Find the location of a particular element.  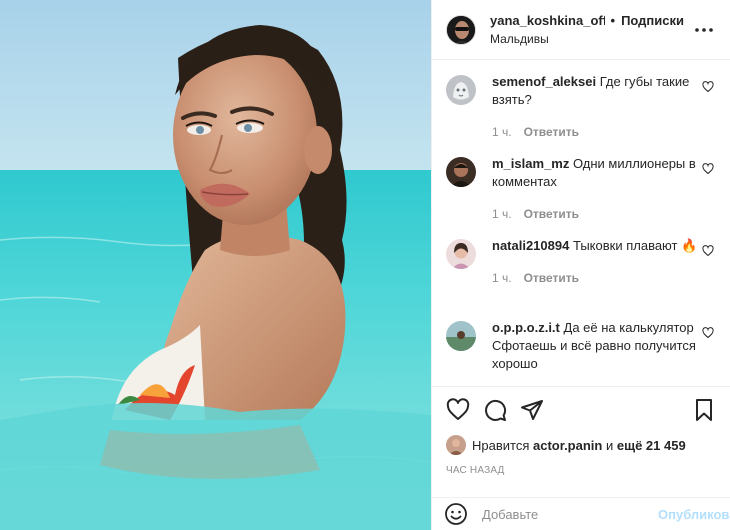

header-text: yana_koshkina_offic • Подписки Мальдивы is located at coordinates (587, 29).